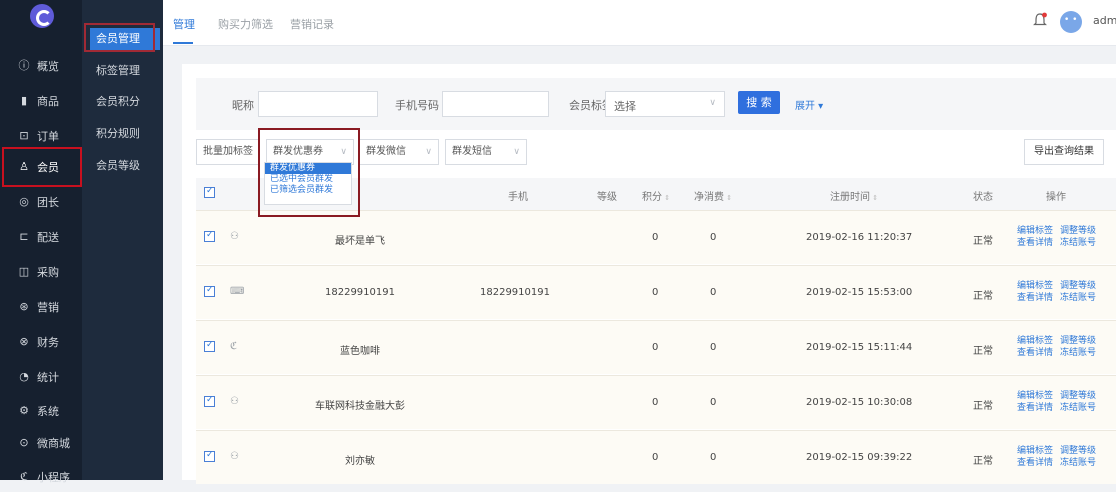 The height and width of the screenshot is (492, 1116). What do you see at coordinates (237, 291) in the screenshot?
I see `keyboard-icon: ⌨` at bounding box center [237, 291].